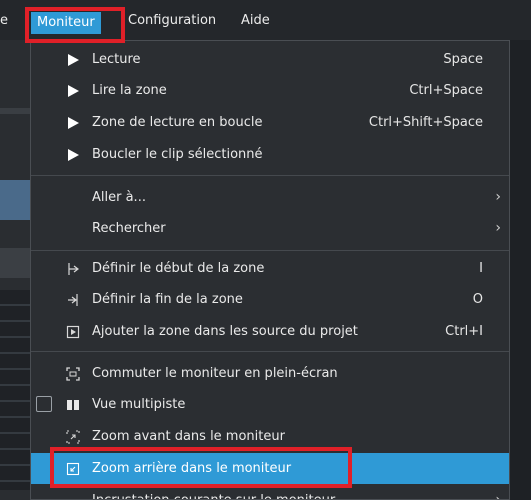  What do you see at coordinates (270, 228) in the screenshot?
I see `menu-item-rechercher: Rechercher ›` at bounding box center [270, 228].